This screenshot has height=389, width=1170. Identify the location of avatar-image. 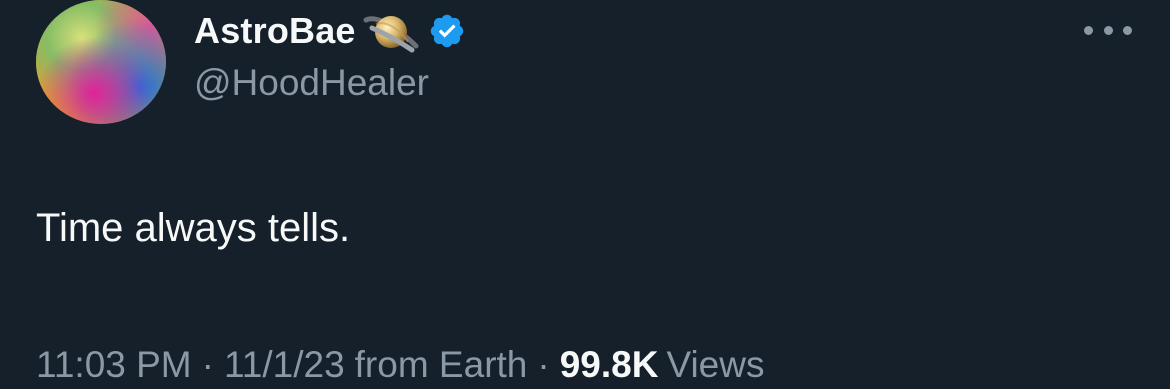
(101, 62).